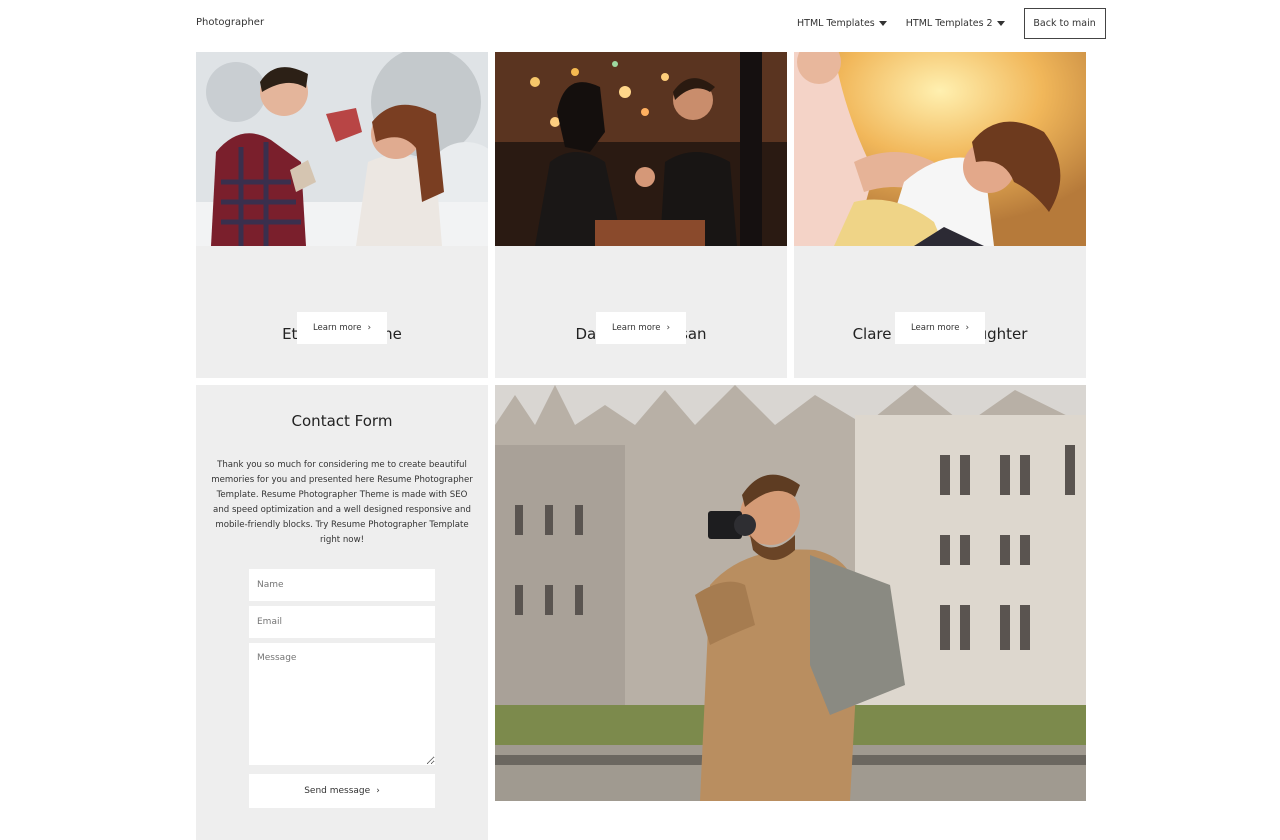 The width and height of the screenshot is (1280, 840). Describe the element at coordinates (836, 23) in the screenshot. I see `nav-item-label: HTML Templates` at that location.